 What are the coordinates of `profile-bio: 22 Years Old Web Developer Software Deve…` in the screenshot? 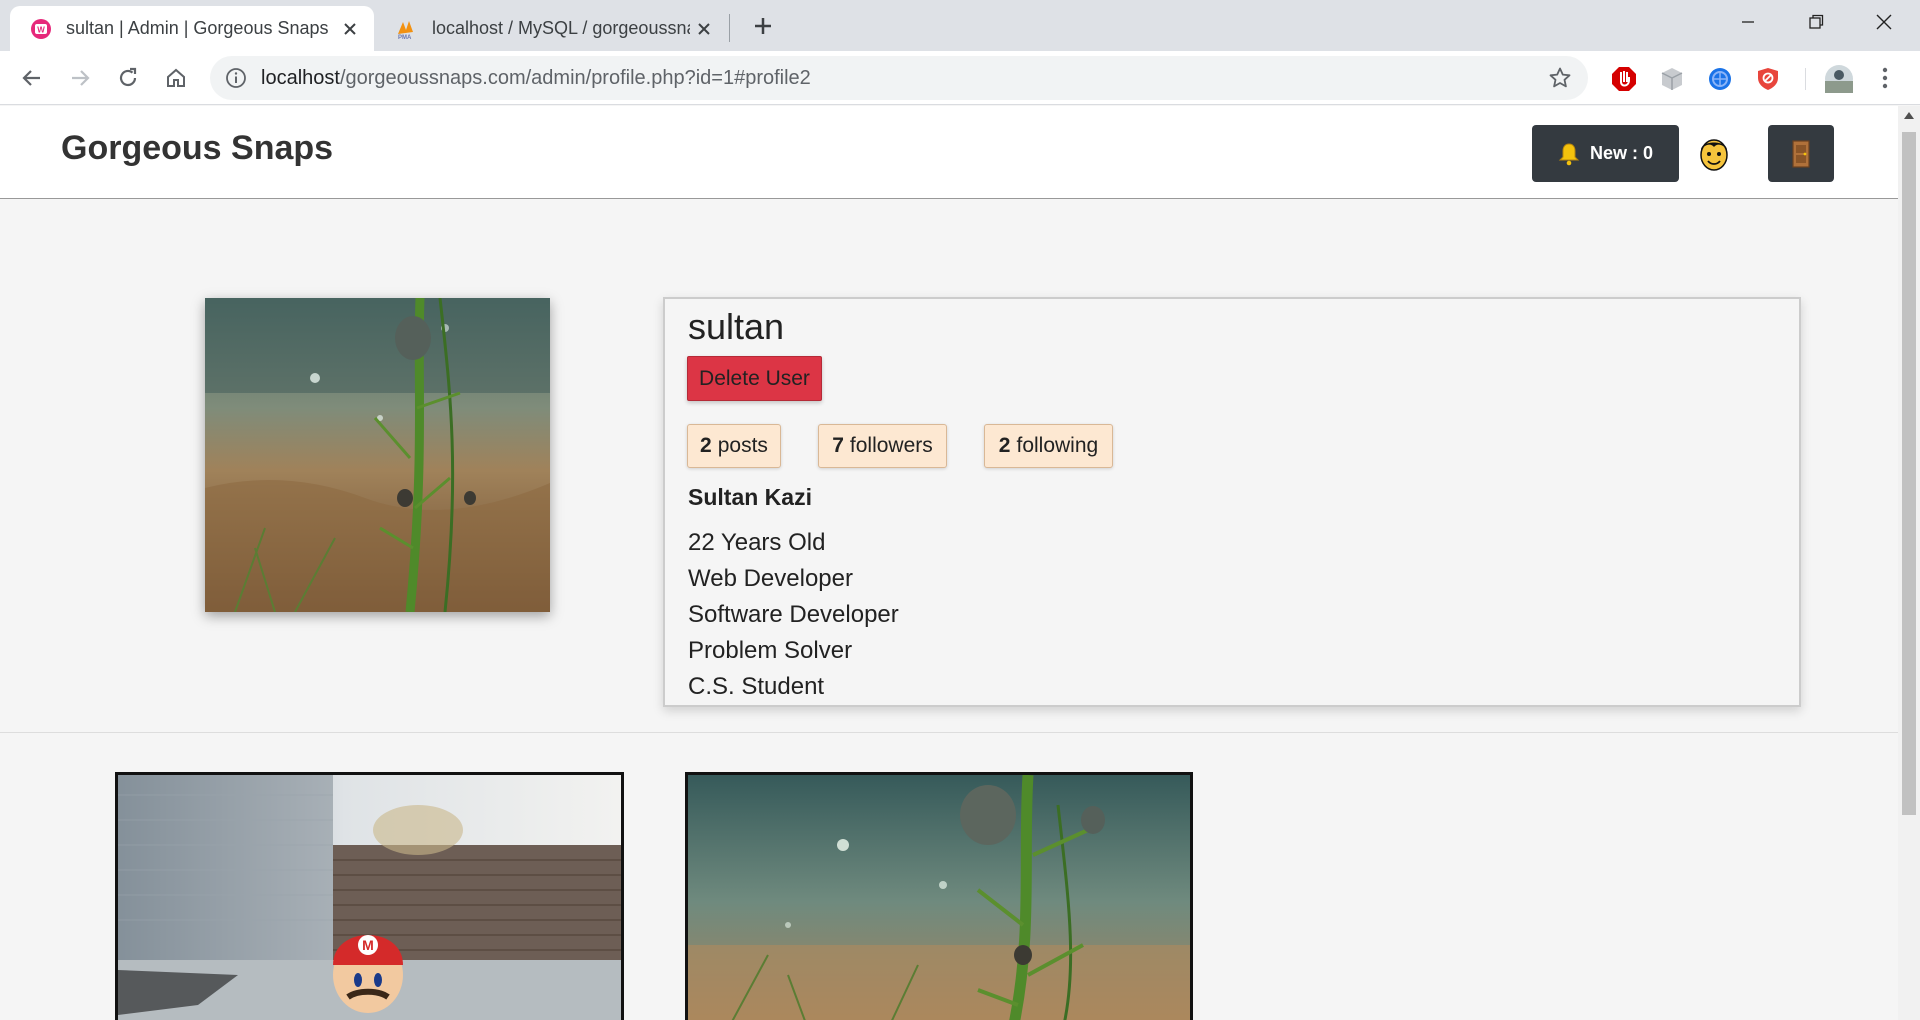 It's located at (793, 615).